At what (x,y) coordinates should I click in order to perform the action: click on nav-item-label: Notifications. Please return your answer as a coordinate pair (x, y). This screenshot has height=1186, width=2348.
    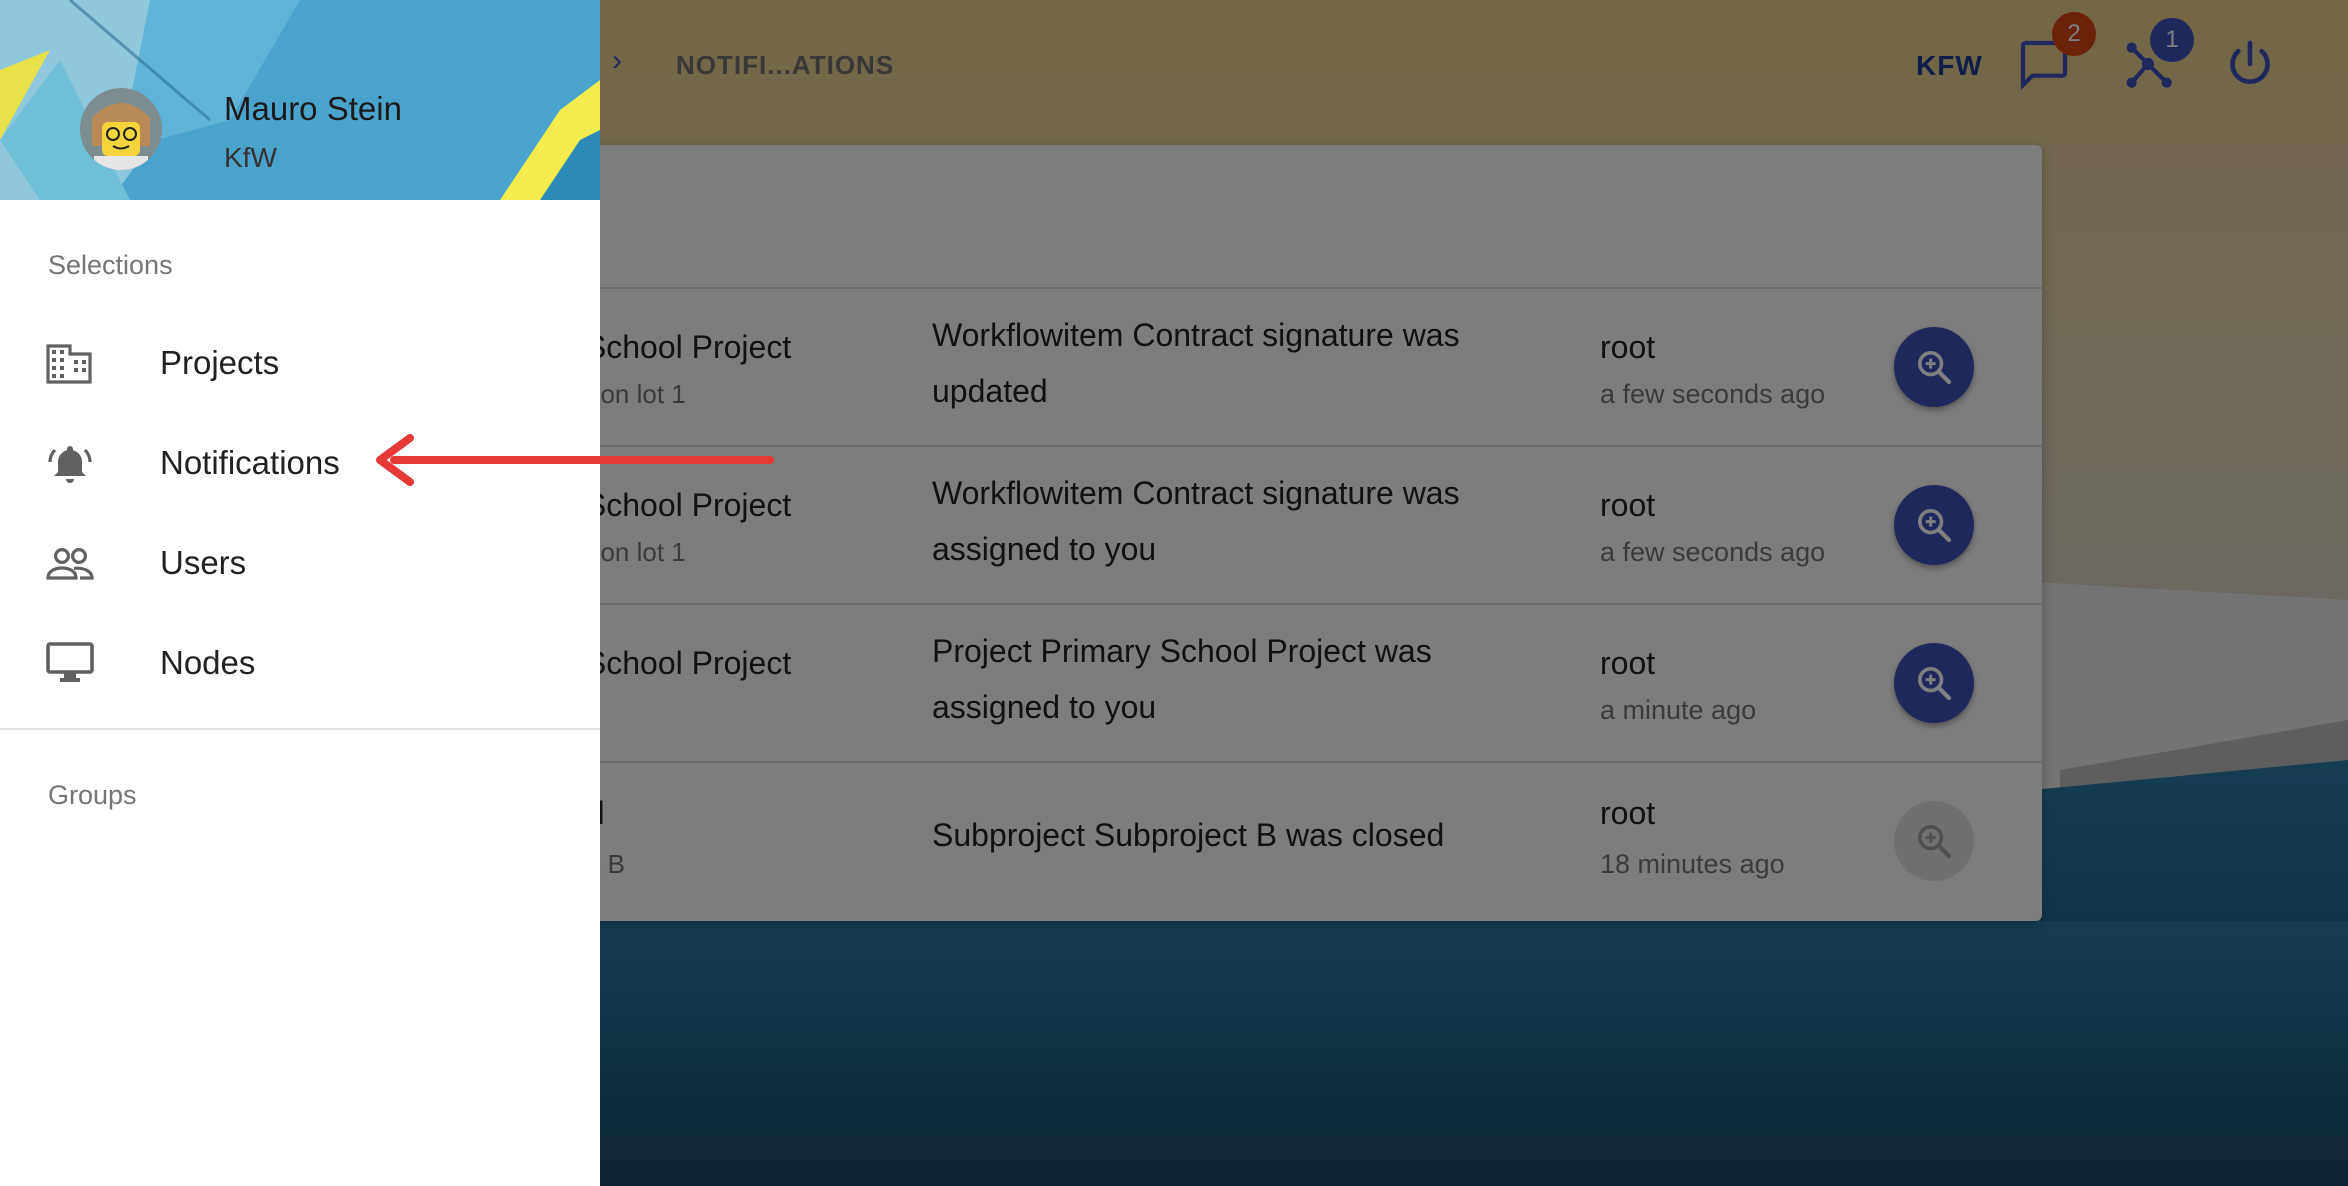
    Looking at the image, I should click on (250, 462).